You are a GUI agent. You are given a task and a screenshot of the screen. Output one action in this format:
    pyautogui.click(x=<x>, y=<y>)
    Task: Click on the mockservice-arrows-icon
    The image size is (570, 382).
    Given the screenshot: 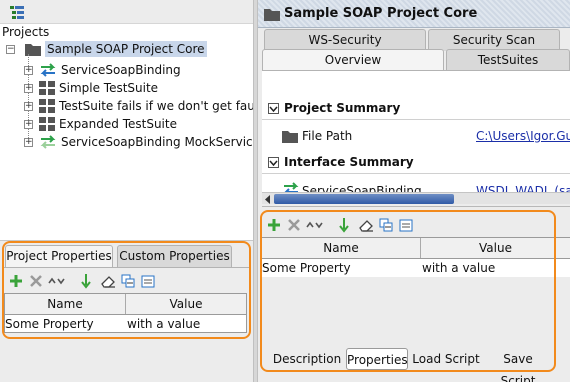 What is the action you would take?
    pyautogui.click(x=48, y=142)
    